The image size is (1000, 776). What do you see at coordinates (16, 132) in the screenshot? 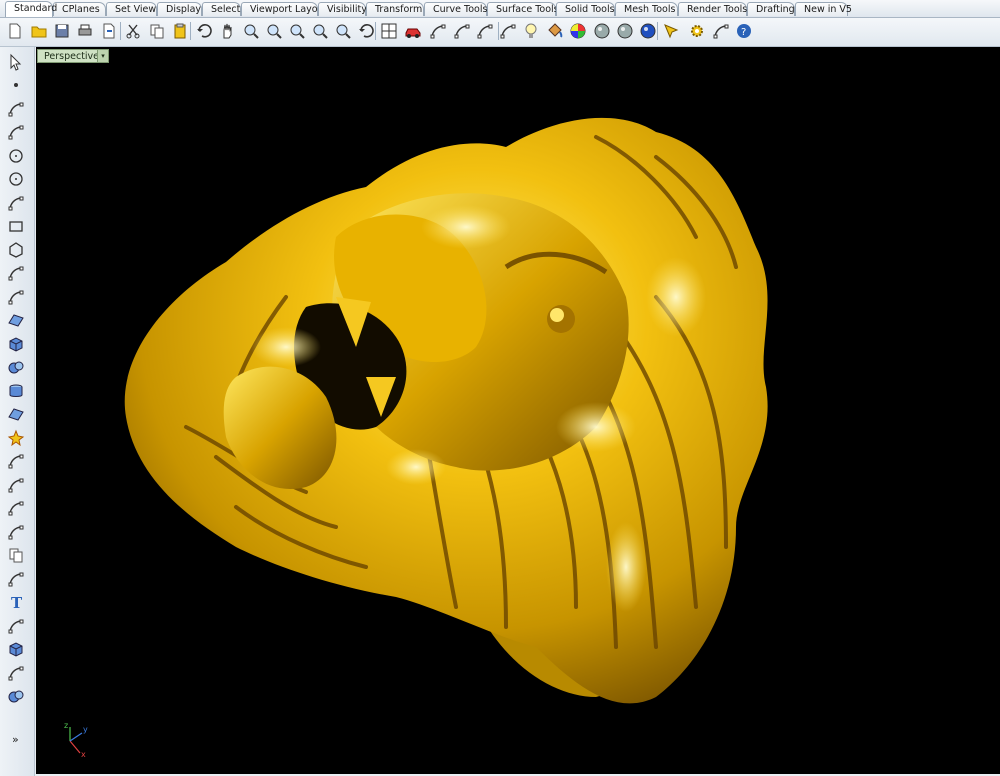
I see `curve-icon` at bounding box center [16, 132].